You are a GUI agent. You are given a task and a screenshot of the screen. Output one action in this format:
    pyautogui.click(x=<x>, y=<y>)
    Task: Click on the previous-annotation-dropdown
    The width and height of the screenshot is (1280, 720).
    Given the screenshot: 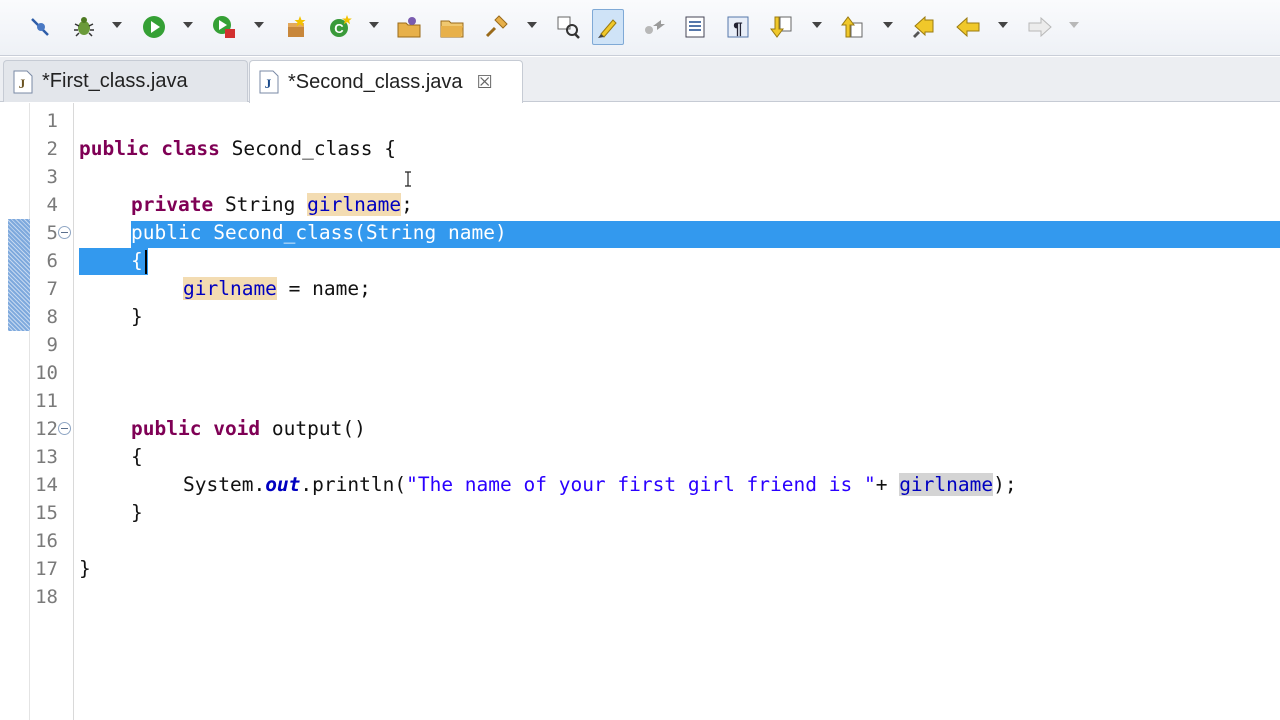 What is the action you would take?
    pyautogui.click(x=888, y=25)
    